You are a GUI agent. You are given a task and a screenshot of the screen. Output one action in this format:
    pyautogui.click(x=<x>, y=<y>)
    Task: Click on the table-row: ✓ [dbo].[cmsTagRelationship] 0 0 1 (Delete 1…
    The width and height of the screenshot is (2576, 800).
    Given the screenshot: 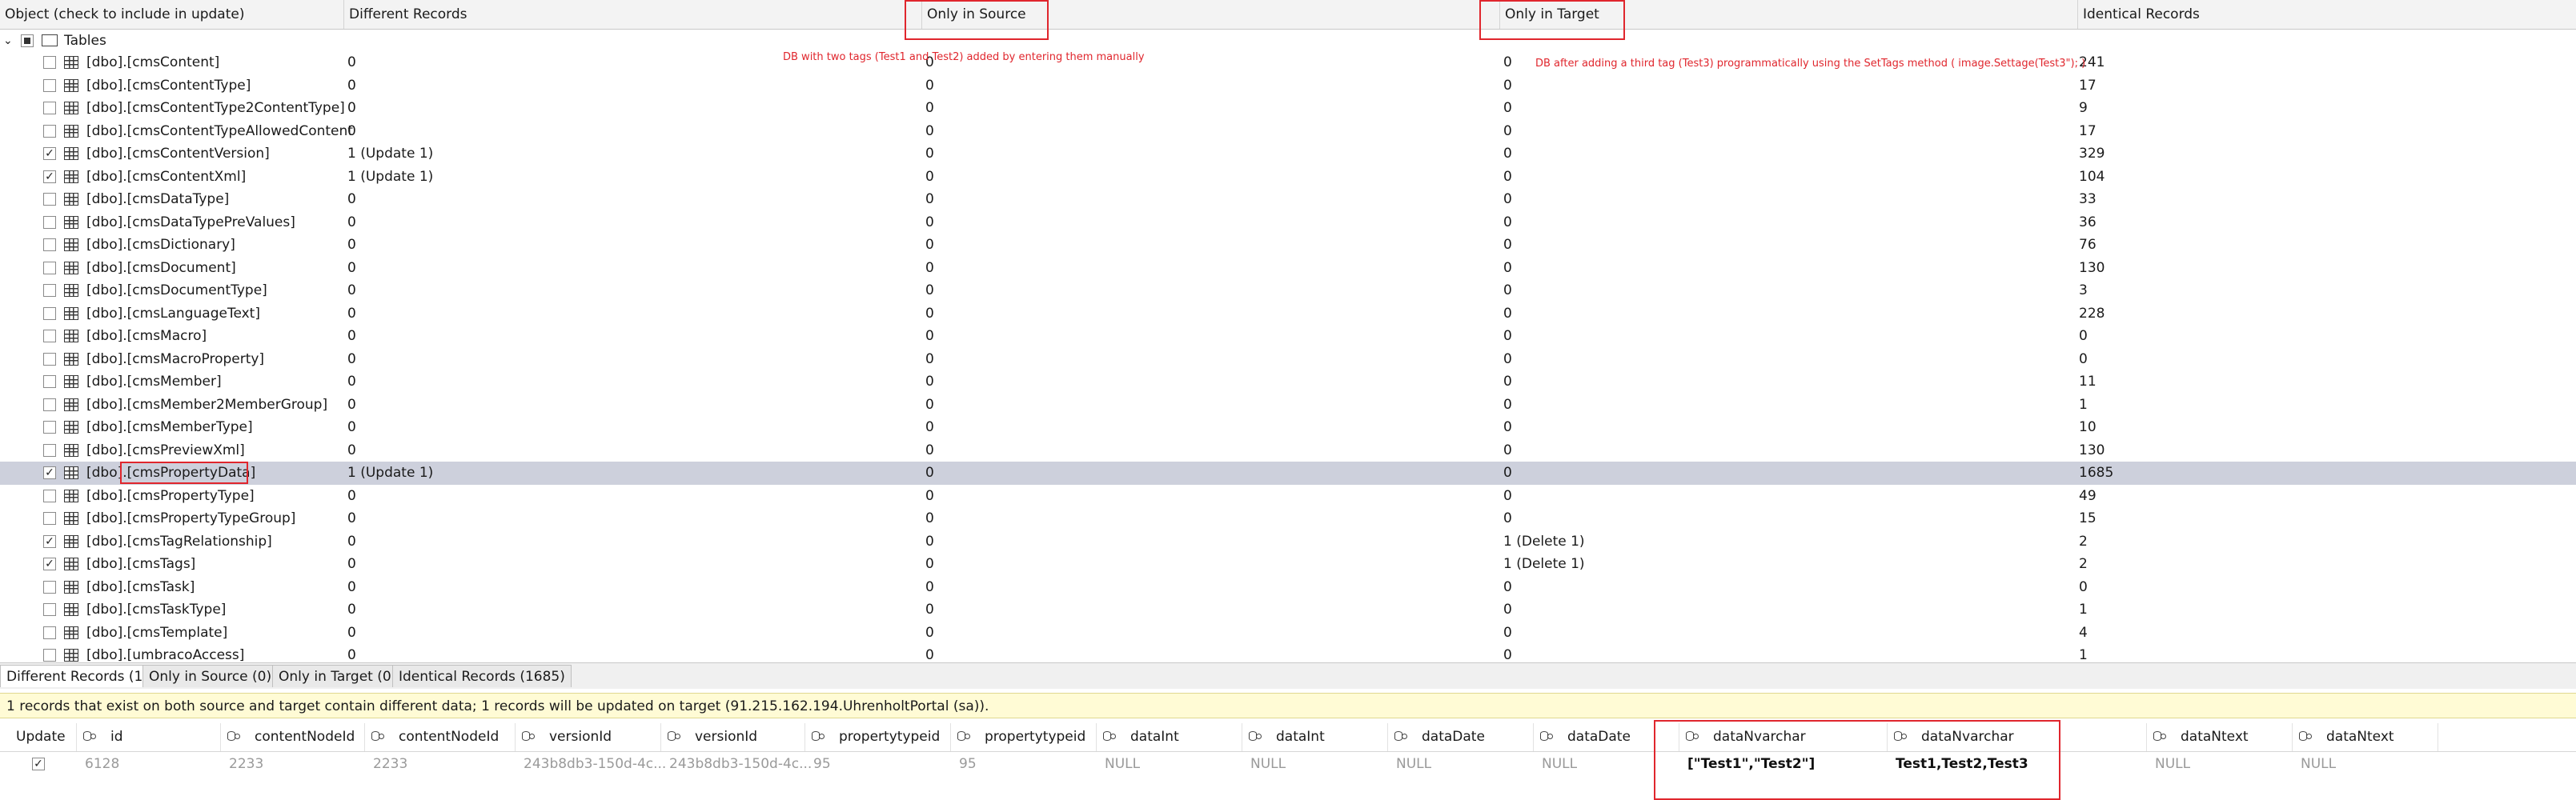 What is the action you would take?
    pyautogui.click(x=1288, y=542)
    